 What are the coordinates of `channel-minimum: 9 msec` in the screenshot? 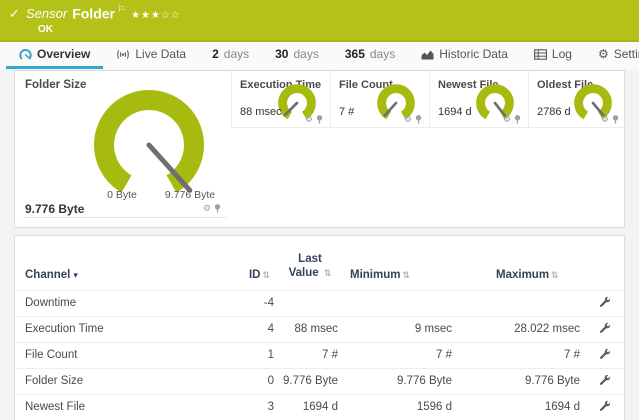 It's located at (399, 329).